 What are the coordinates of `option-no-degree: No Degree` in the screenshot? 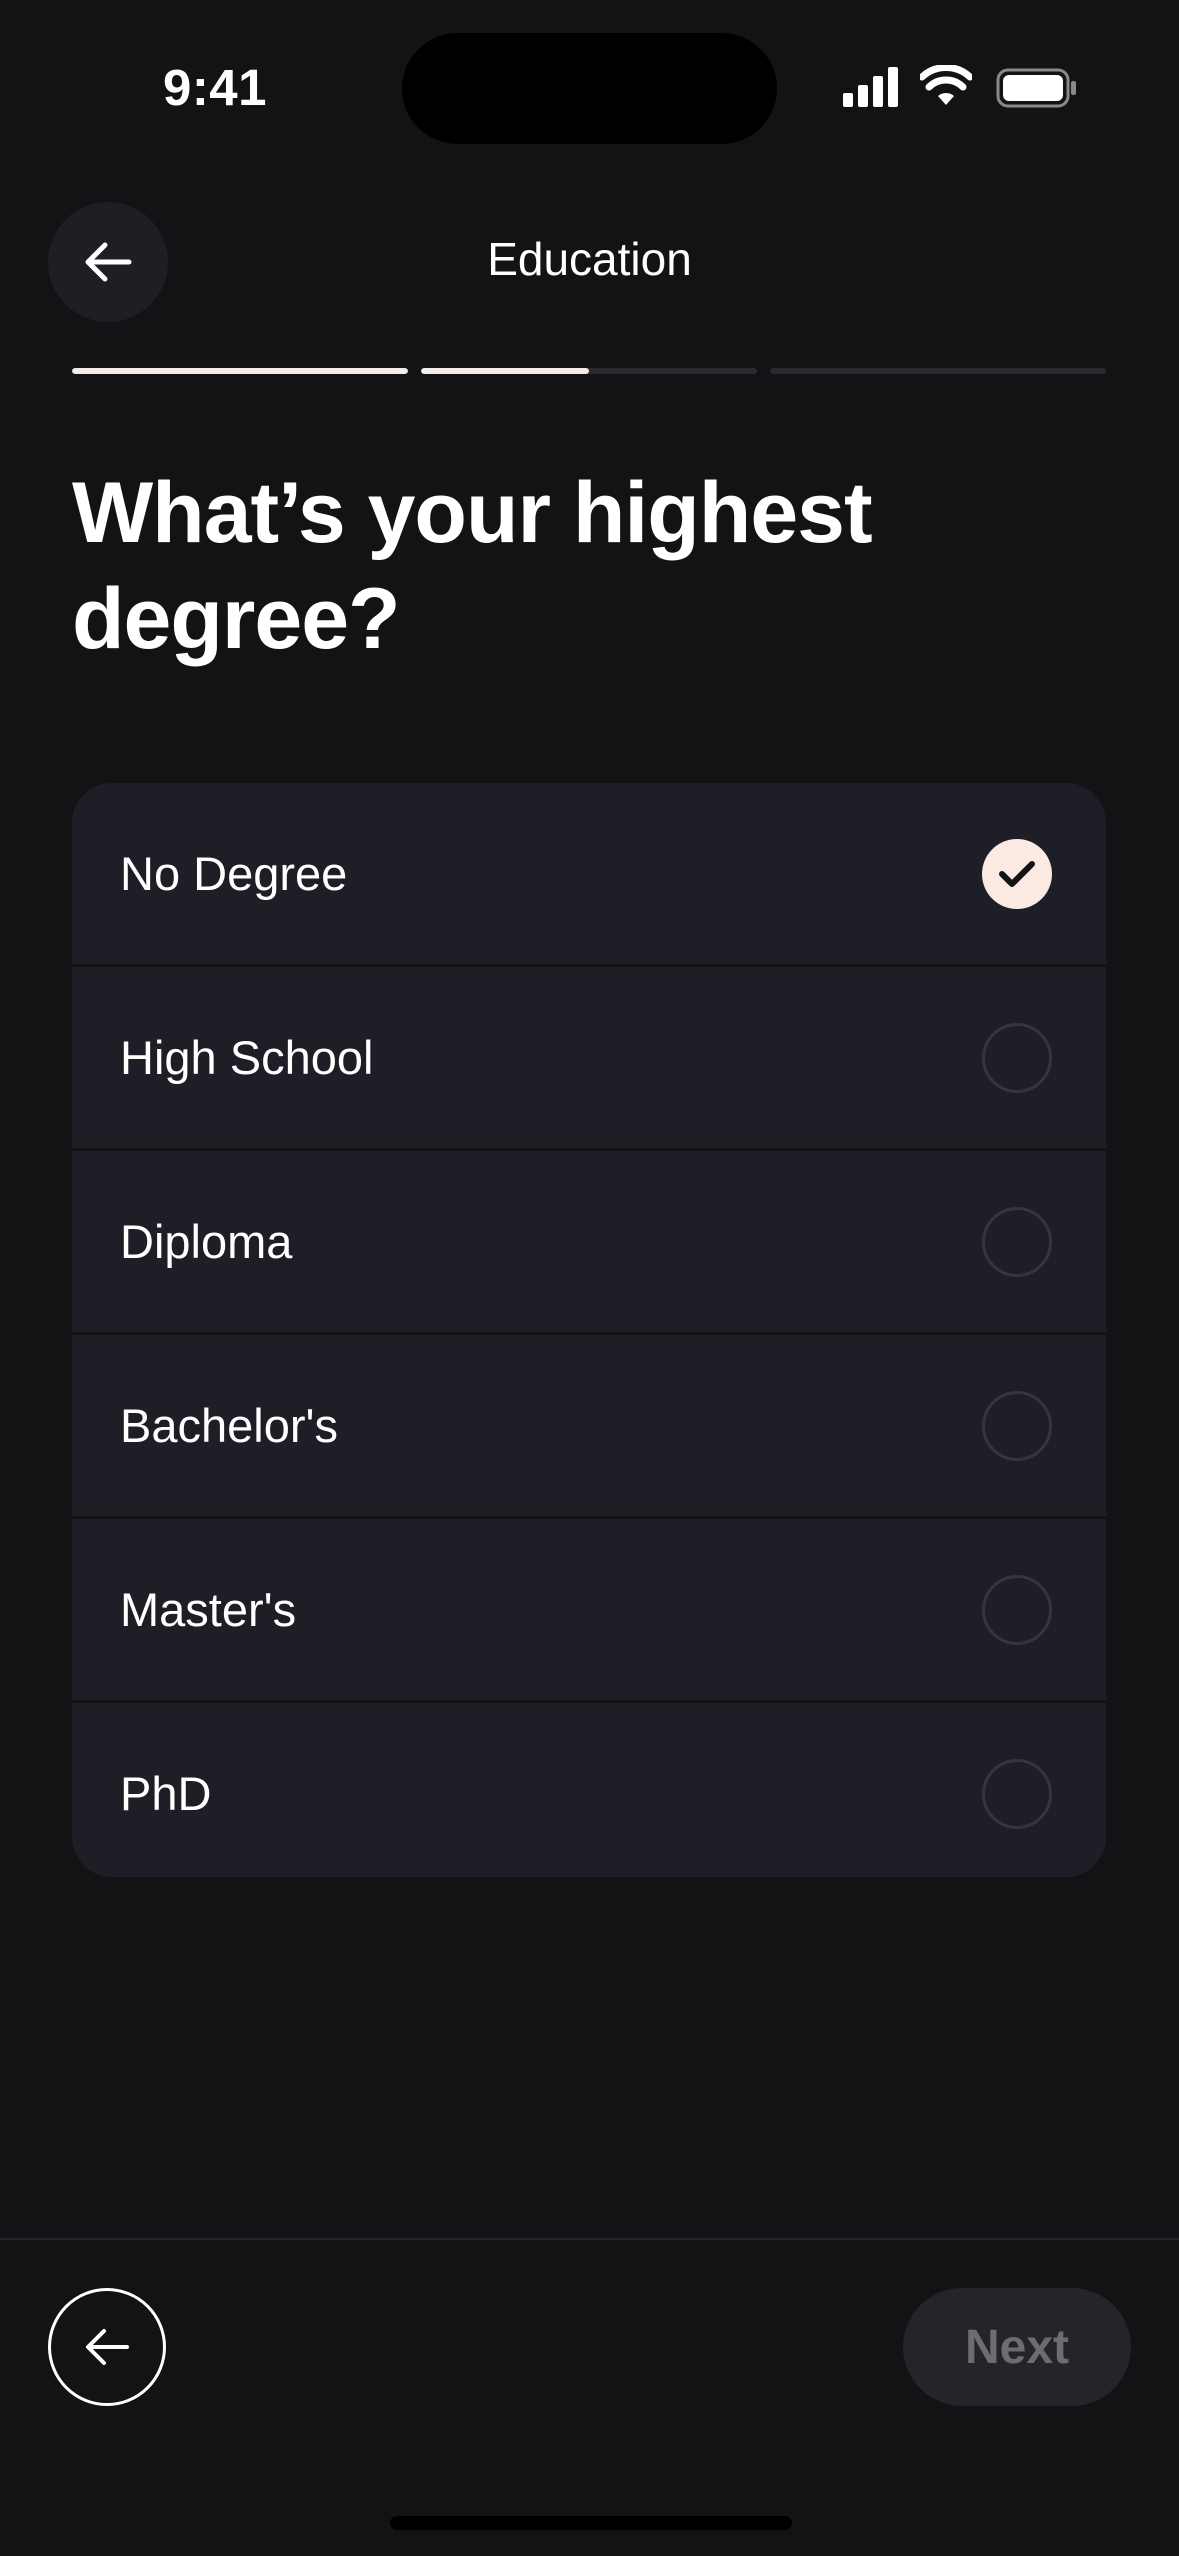 It's located at (589, 875).